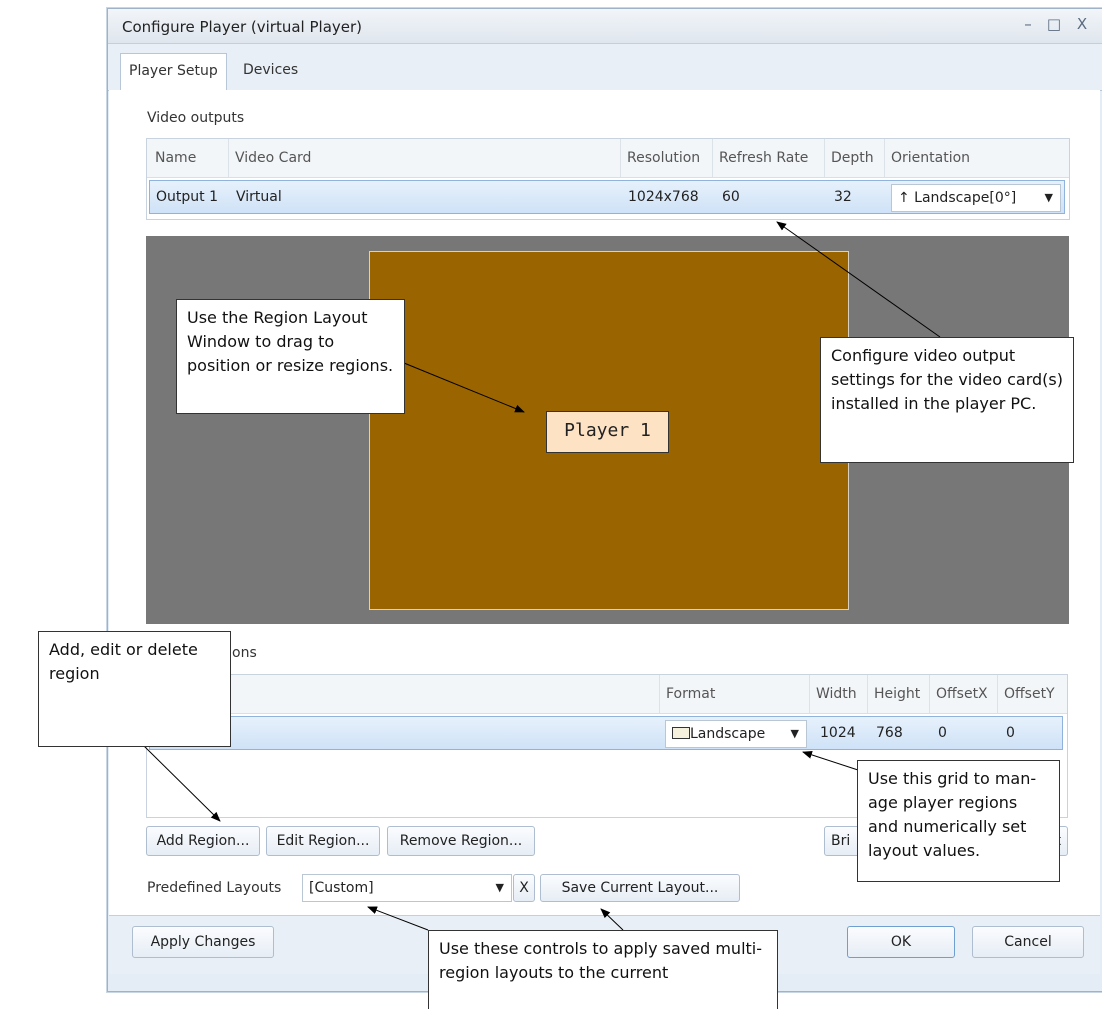 This screenshot has height=1009, width=1102. Describe the element at coordinates (858, 279) in the screenshot. I see `arrow-video-output` at that location.